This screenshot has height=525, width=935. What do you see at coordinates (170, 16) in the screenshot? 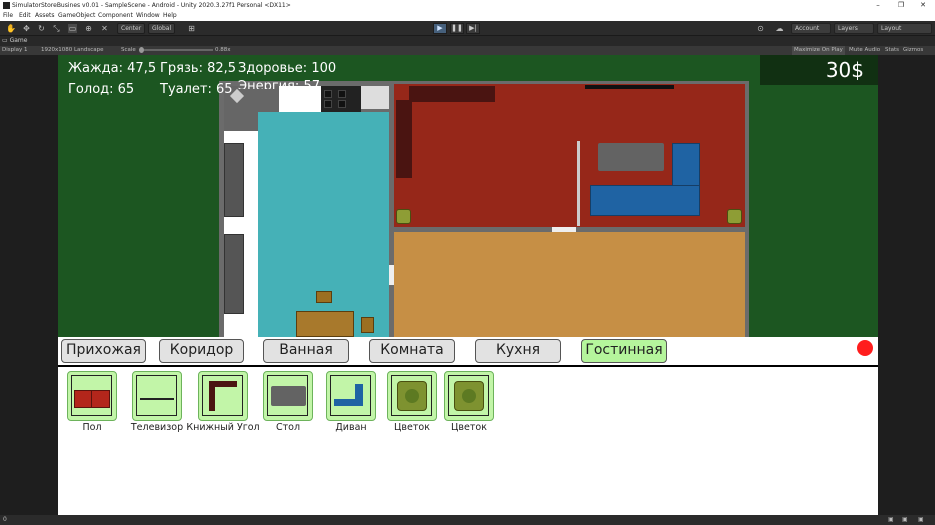
I see `menu-help: Help` at bounding box center [170, 16].